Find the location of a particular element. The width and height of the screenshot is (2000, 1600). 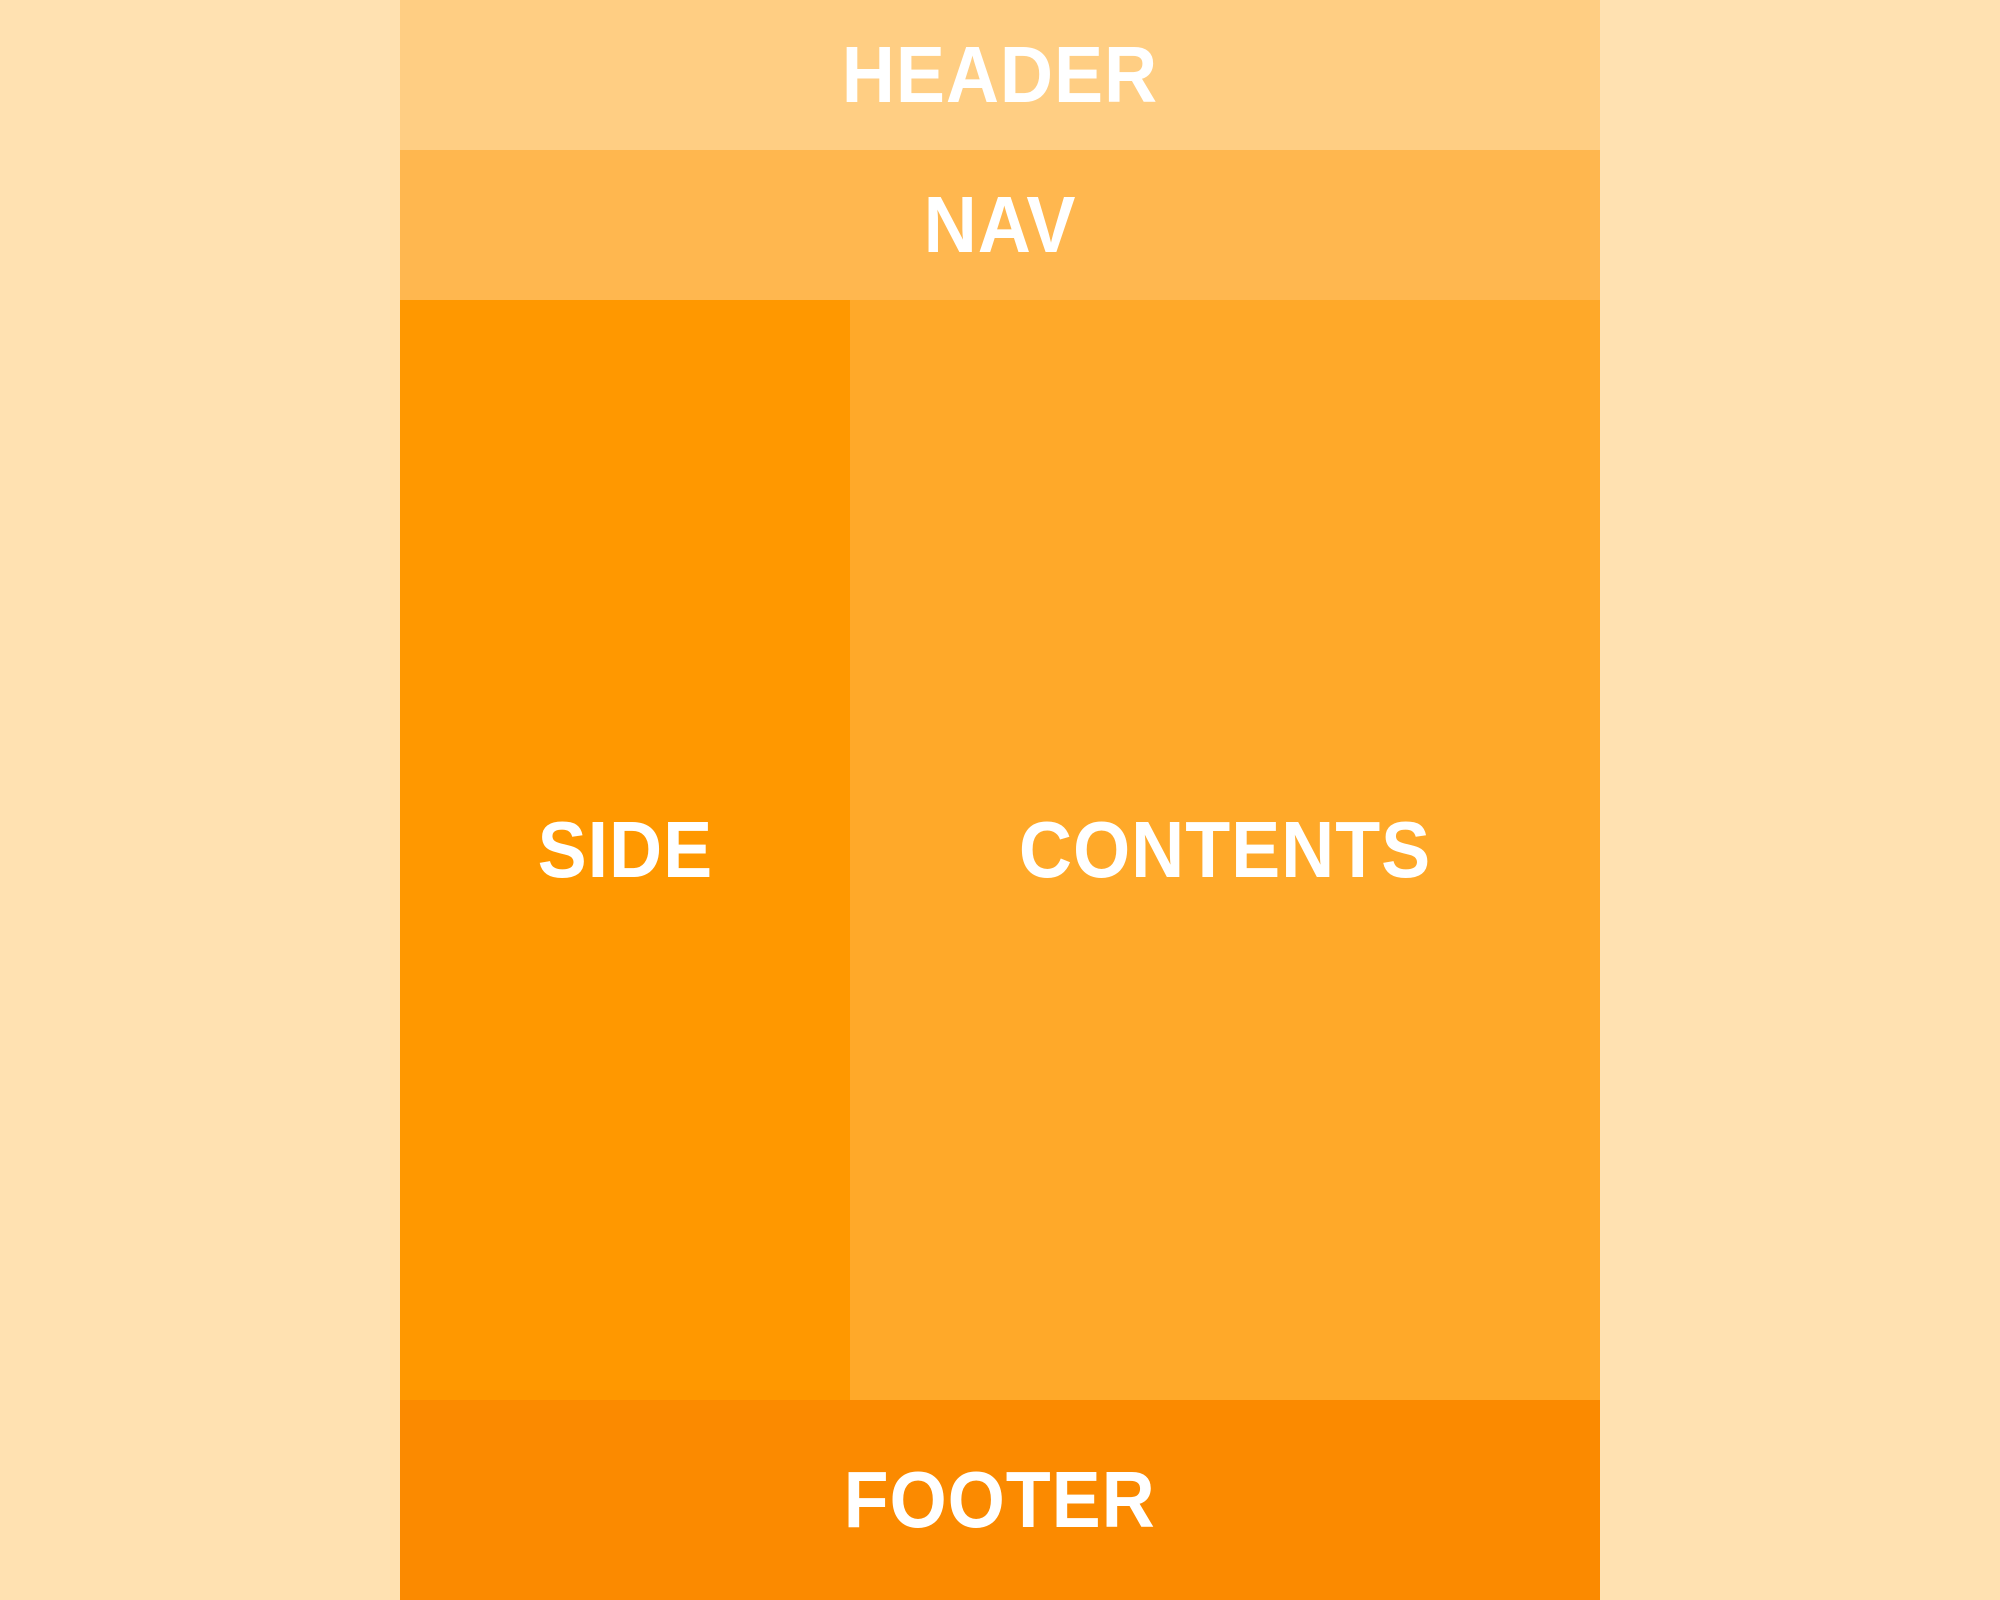

contents-label: CONTENTS is located at coordinates (1225, 849).